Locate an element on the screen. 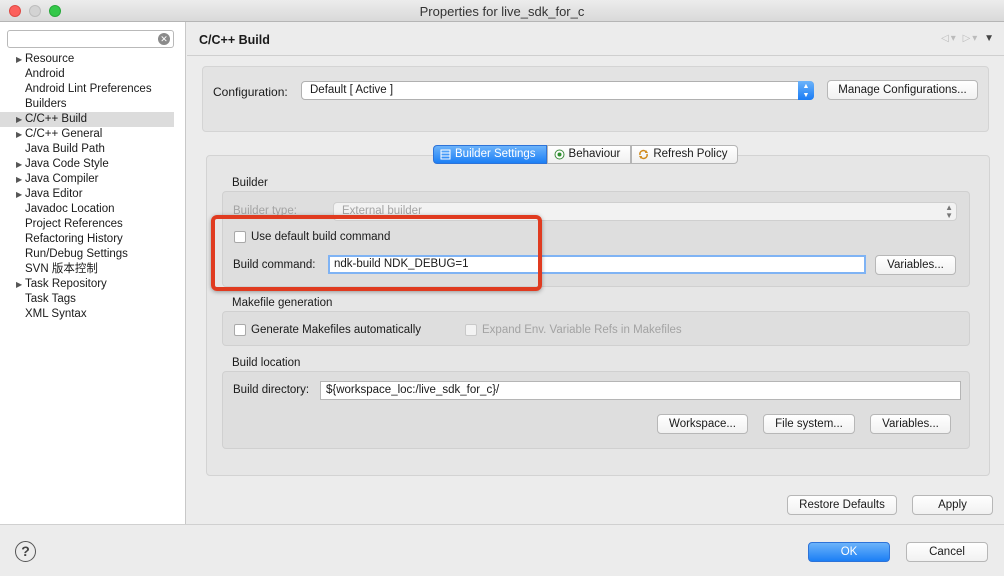 The height and width of the screenshot is (576, 1004). generate-makefiles-label: Generate Makefiles automatically is located at coordinates (336, 330).